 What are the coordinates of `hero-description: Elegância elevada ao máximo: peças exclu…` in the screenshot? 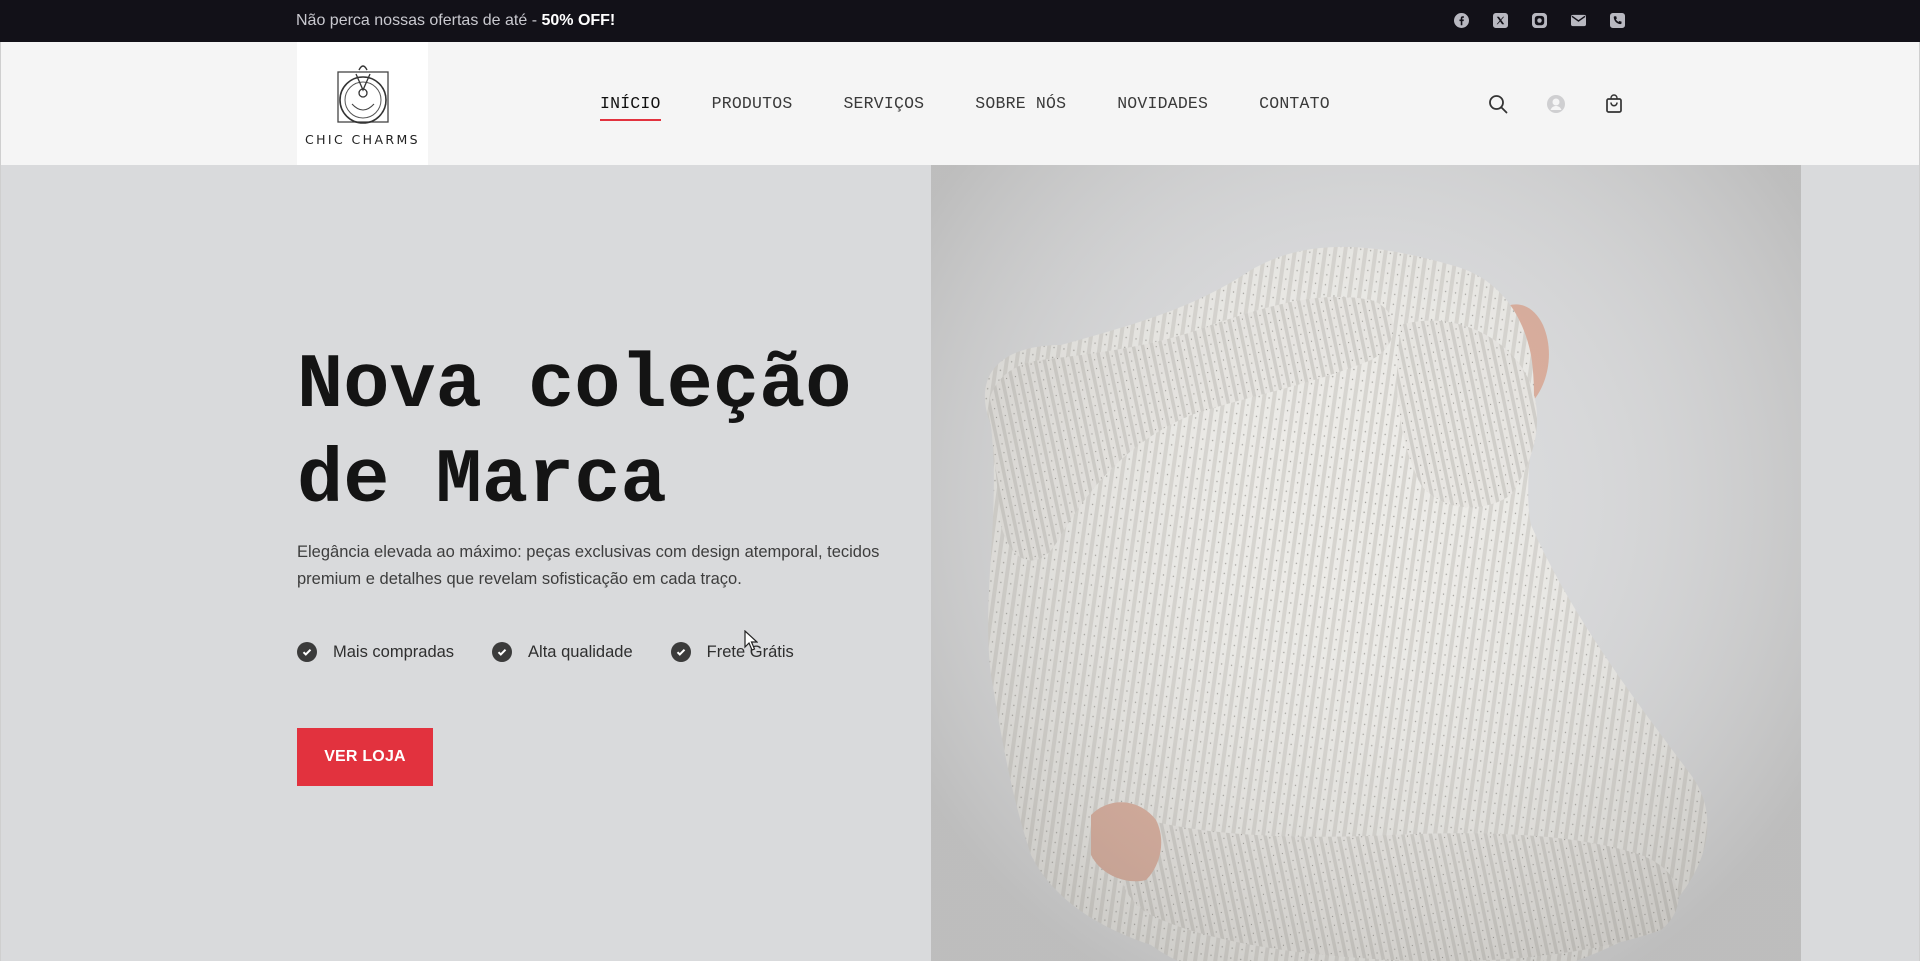 It's located at (588, 565).